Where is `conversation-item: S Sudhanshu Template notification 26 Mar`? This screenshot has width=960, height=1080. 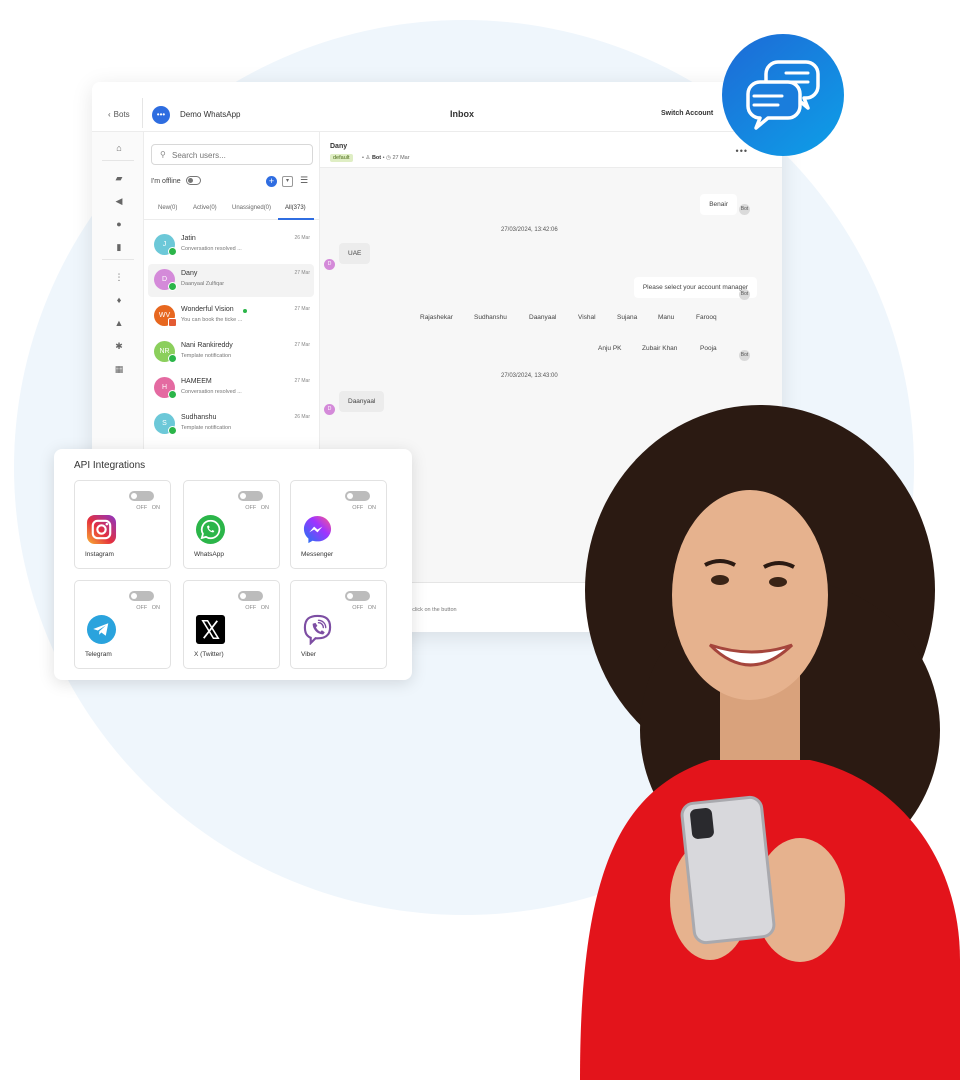
conversation-item: S Sudhanshu Template notification 26 Mar is located at coordinates (231, 424).